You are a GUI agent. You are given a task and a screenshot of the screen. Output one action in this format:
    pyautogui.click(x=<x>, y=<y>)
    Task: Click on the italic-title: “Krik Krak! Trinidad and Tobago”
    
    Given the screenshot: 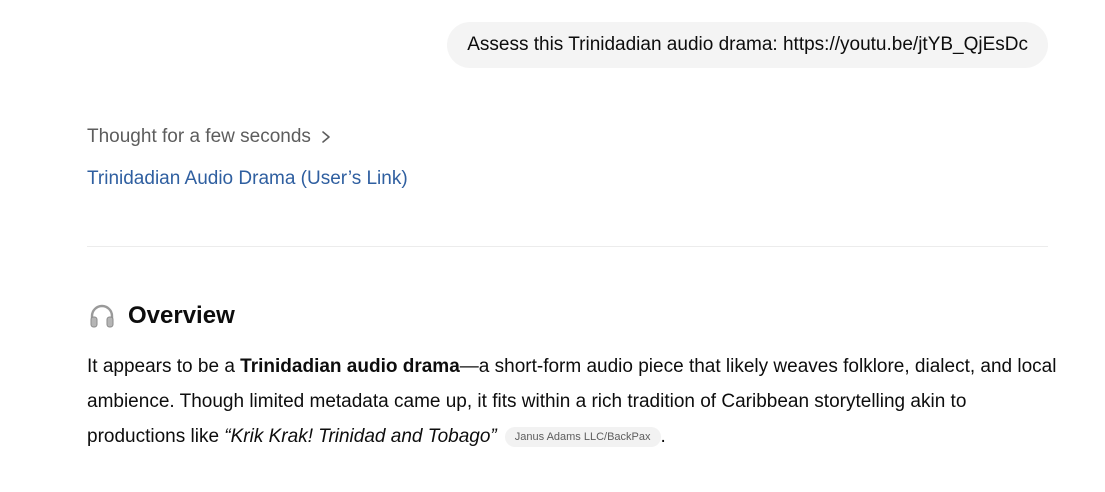 What is the action you would take?
    pyautogui.click(x=360, y=436)
    